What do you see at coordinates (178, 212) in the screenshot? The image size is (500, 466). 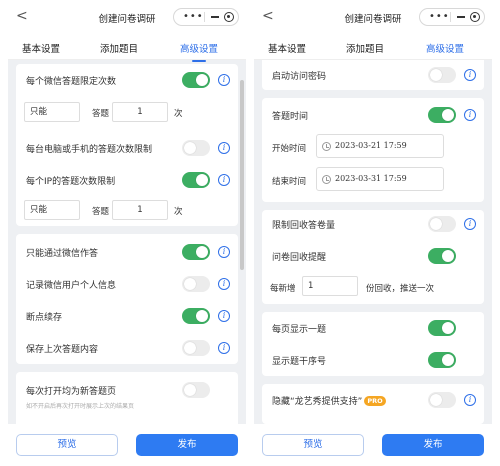 I see `ip-limit-unit-text: 次` at bounding box center [178, 212].